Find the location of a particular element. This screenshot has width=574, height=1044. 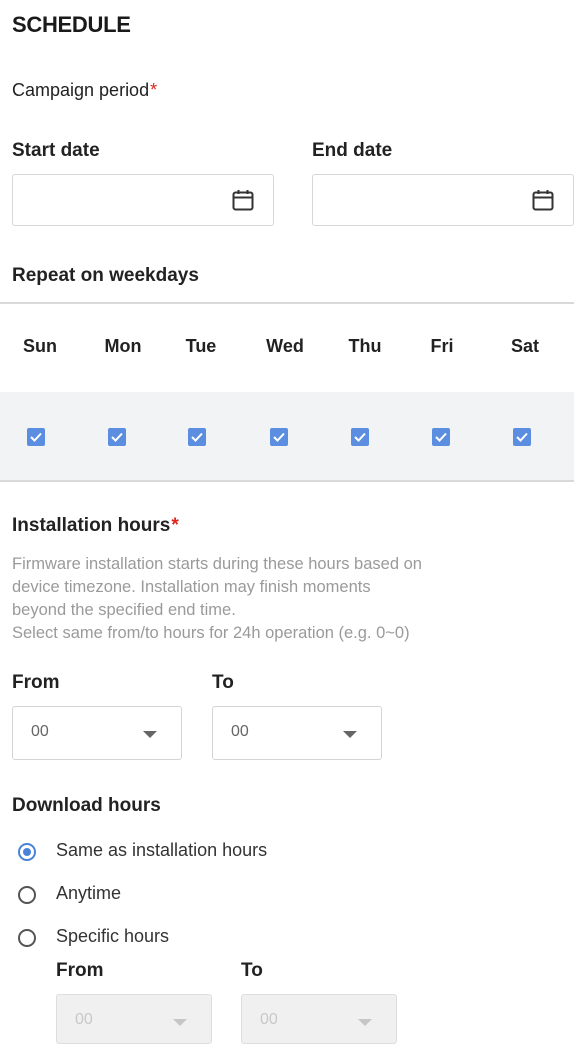

weekday-header-tue: Tue is located at coordinates (201, 346).